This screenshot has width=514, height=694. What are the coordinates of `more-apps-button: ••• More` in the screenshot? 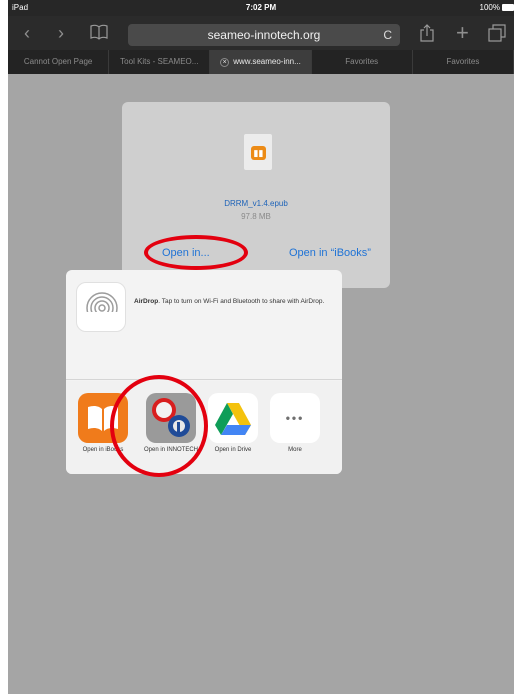 It's located at (295, 423).